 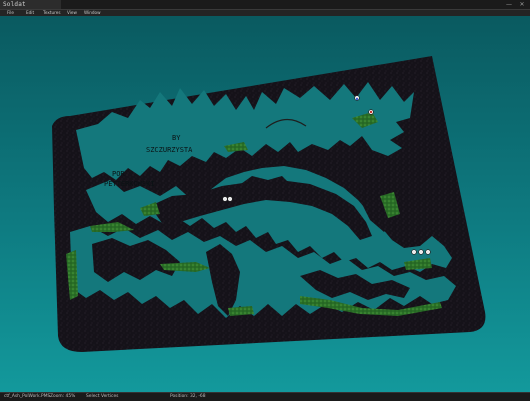 What do you see at coordinates (357, 99) in the screenshot?
I see `flag-marker-blue` at bounding box center [357, 99].